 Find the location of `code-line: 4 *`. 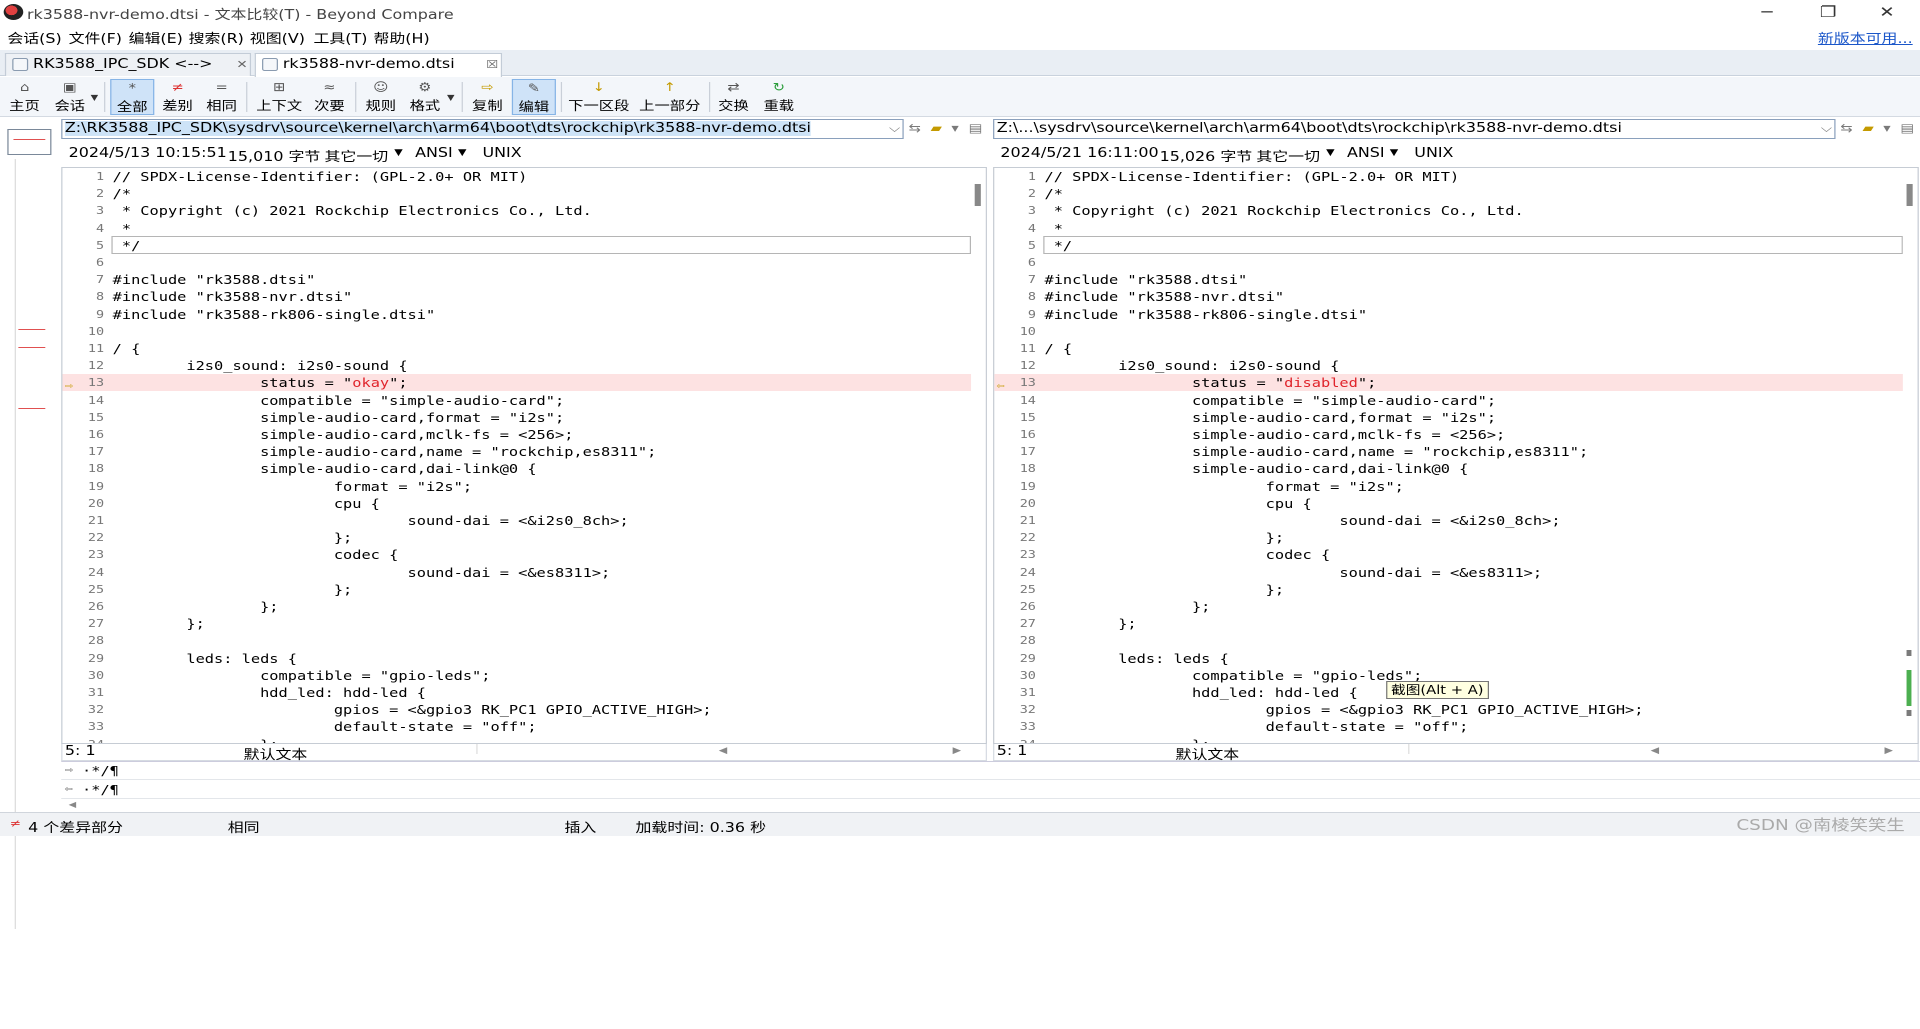

code-line: 4 * is located at coordinates (523, 228).